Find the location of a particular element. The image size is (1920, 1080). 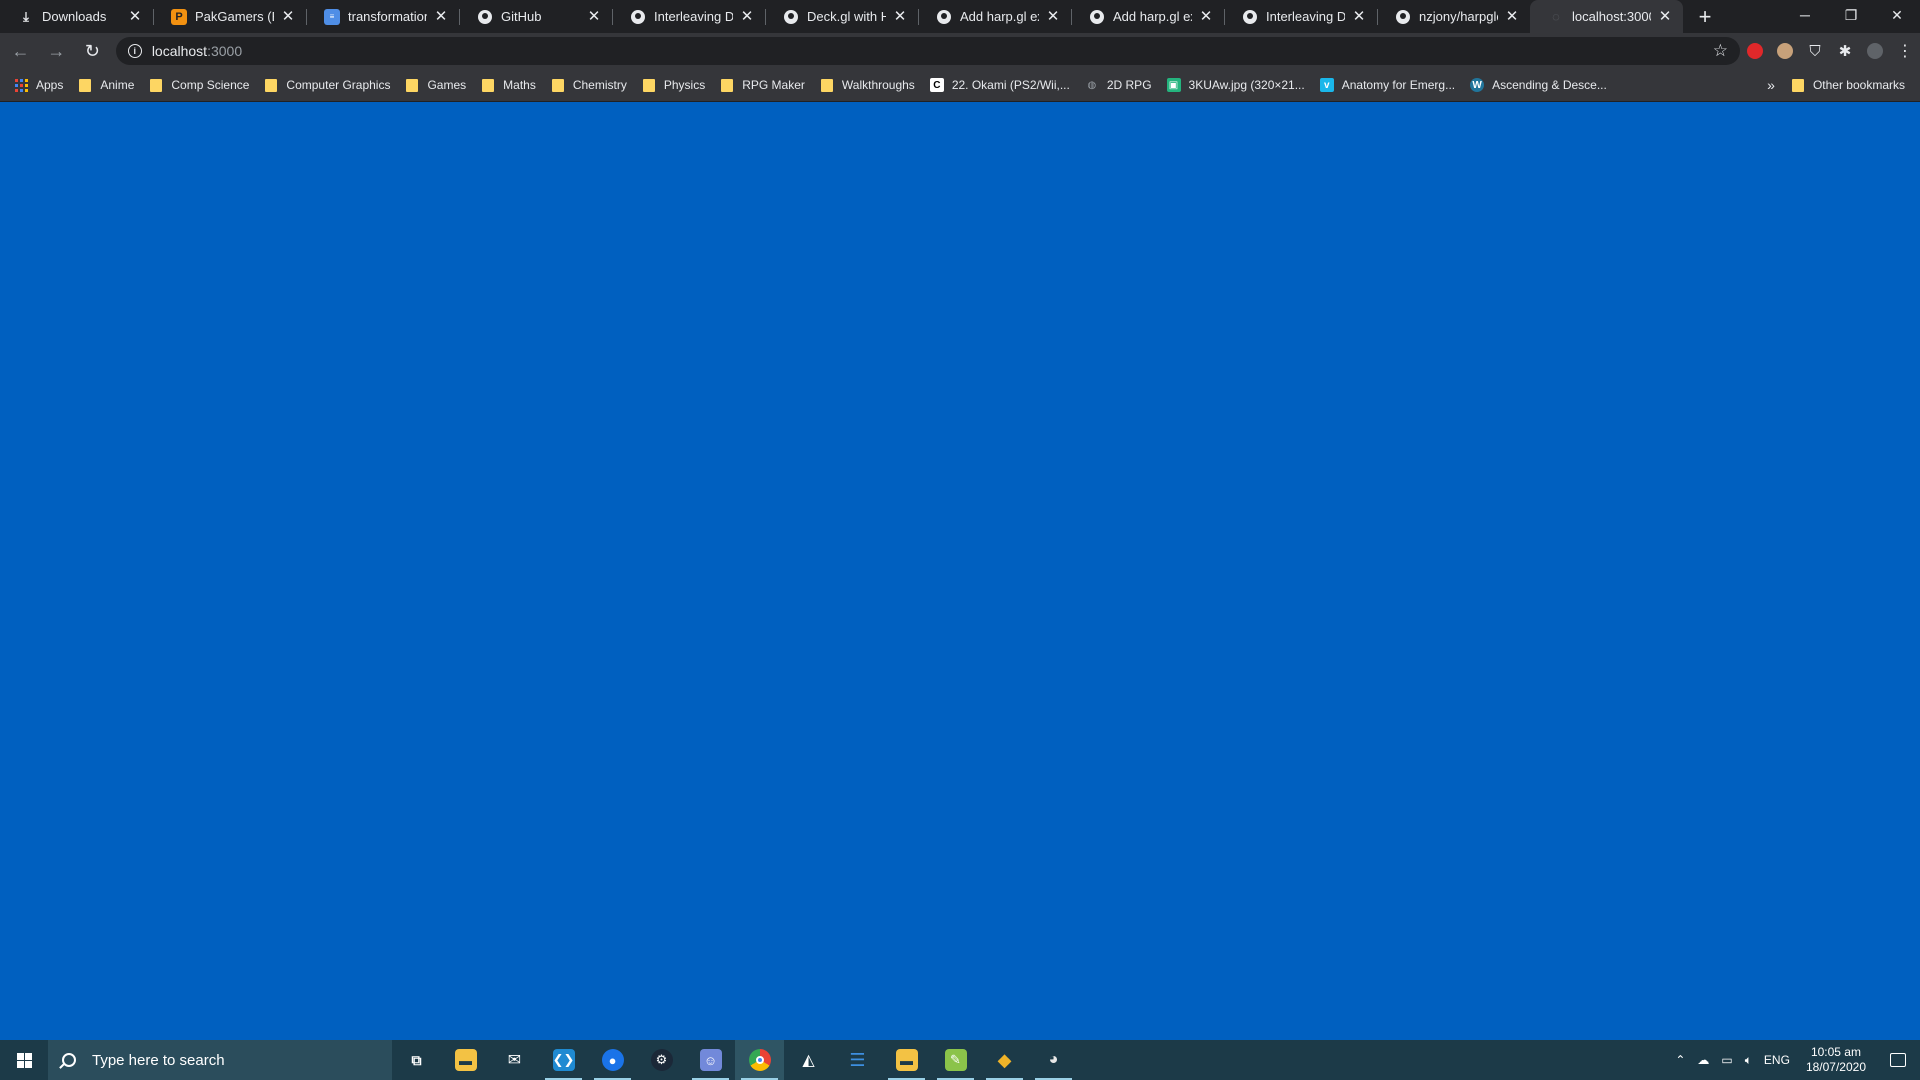

mail-icon: ✉ is located at coordinates (514, 1060).